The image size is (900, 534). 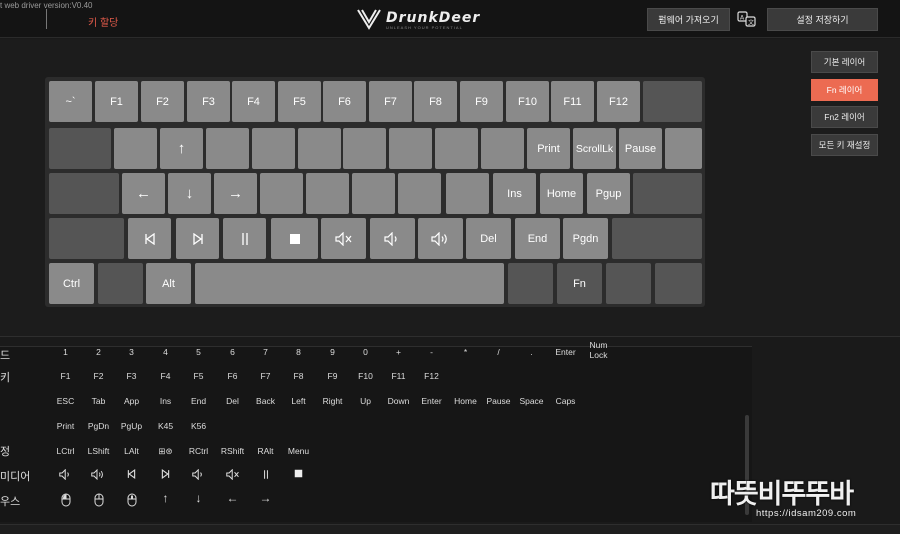 What do you see at coordinates (131, 426) in the screenshot?
I see `palette-pgup: PgUp` at bounding box center [131, 426].